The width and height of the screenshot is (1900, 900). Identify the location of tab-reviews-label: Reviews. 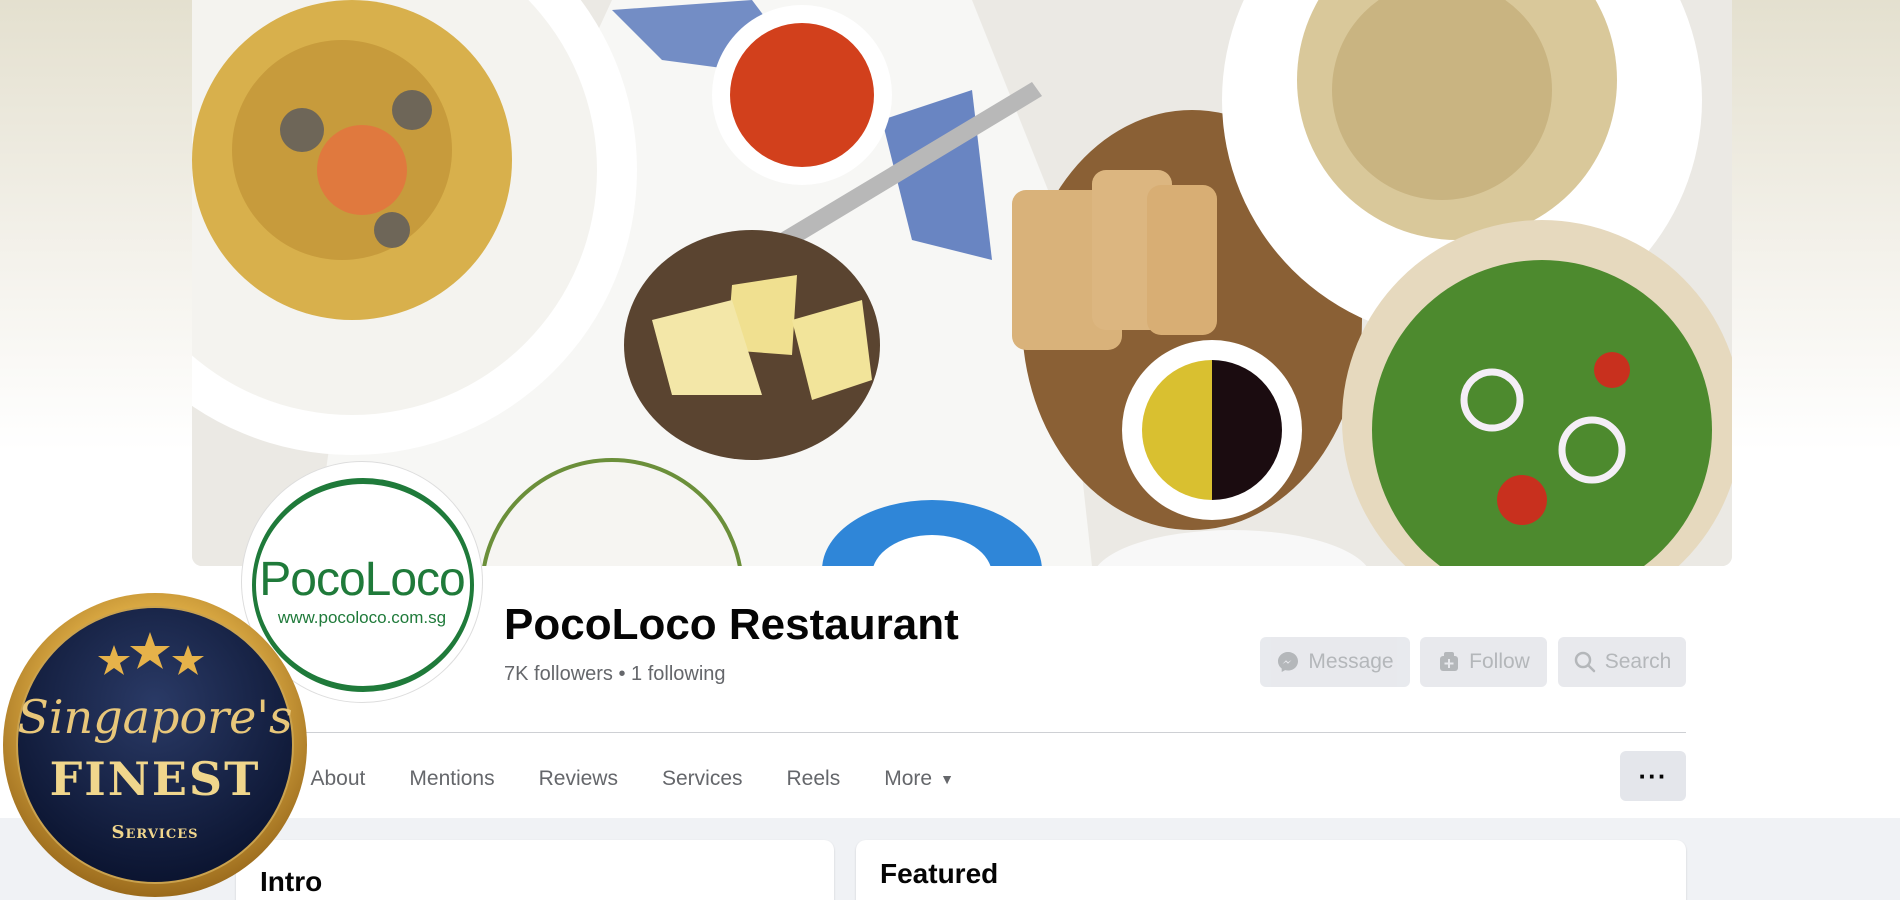
(578, 778).